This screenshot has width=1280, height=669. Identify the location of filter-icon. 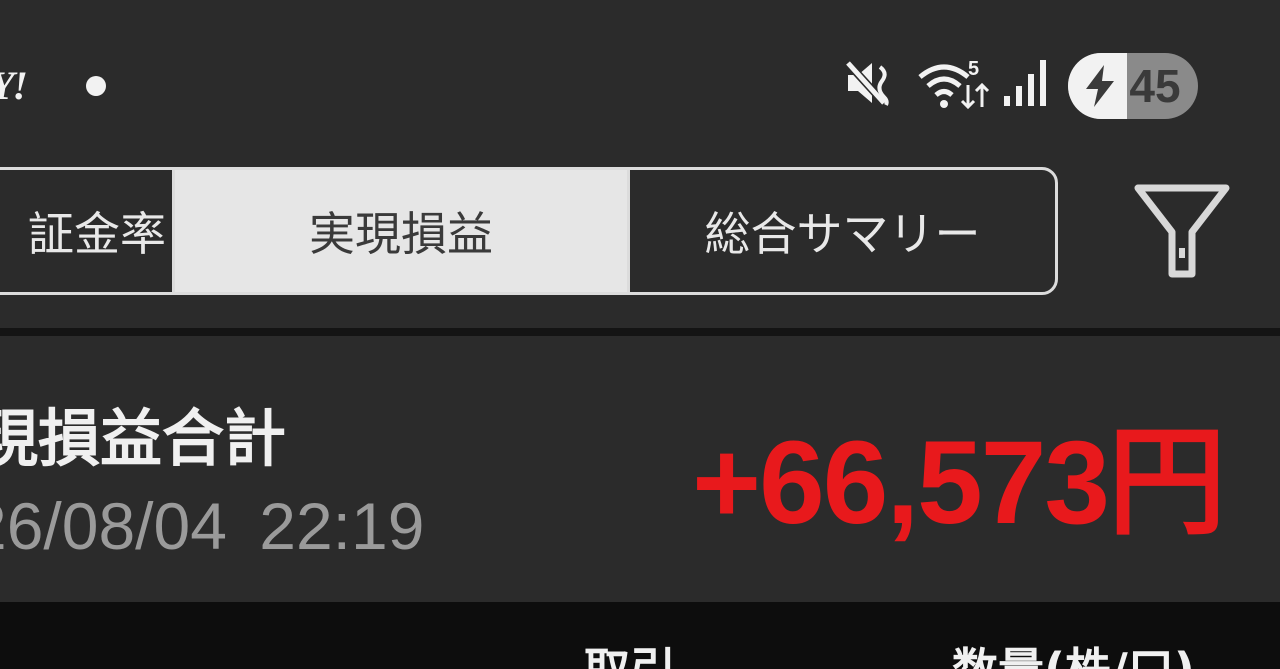
(1182, 231).